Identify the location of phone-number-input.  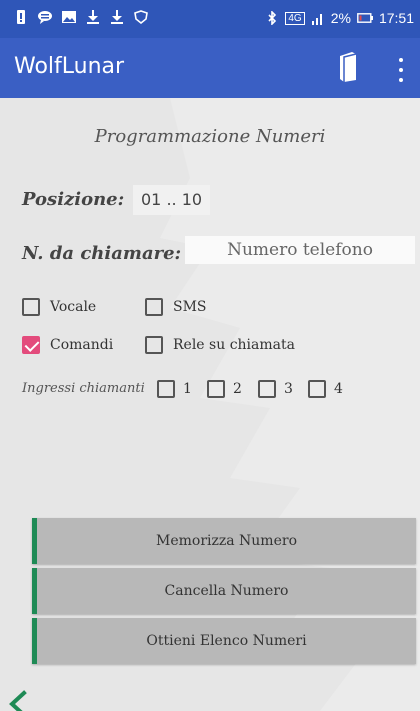
(300, 250).